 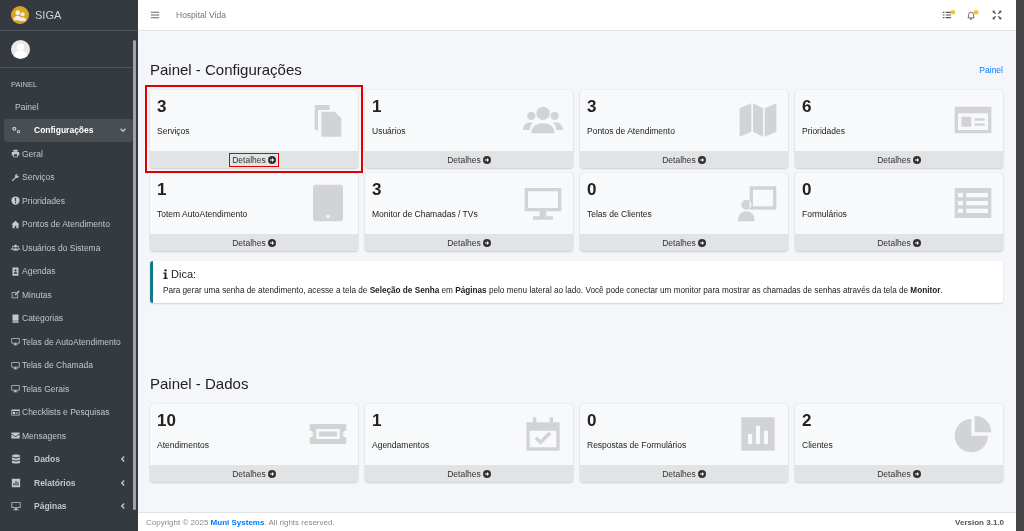 What do you see at coordinates (619, 214) in the screenshot?
I see `stat-label: Telas de Clientes` at bounding box center [619, 214].